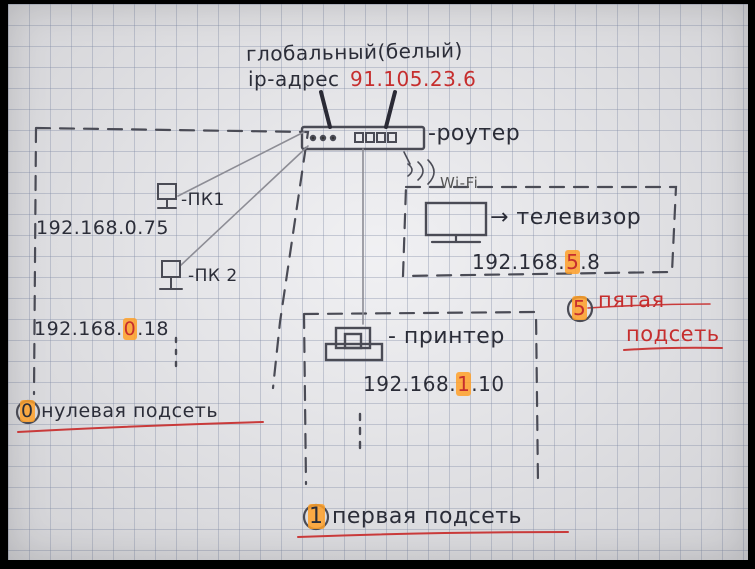 The image size is (755, 569). What do you see at coordinates (421, 172) in the screenshot?
I see `wifi-icon` at bounding box center [421, 172].